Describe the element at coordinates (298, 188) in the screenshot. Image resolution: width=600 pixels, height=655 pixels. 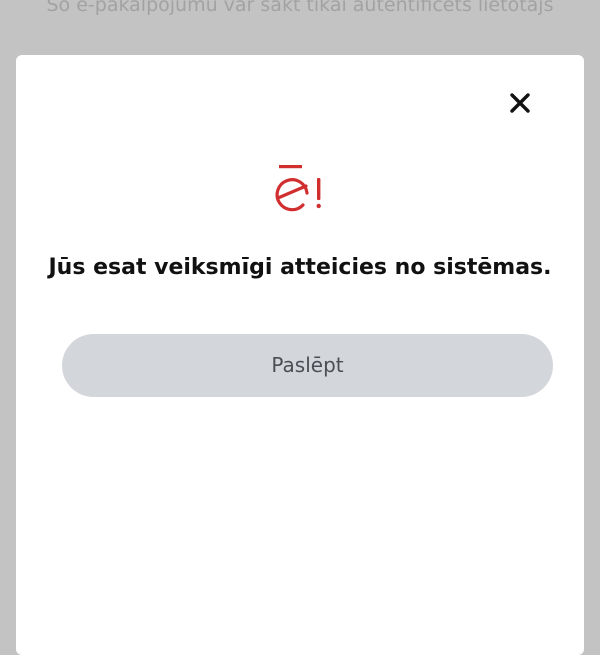
I see `e-logo-icon` at that location.